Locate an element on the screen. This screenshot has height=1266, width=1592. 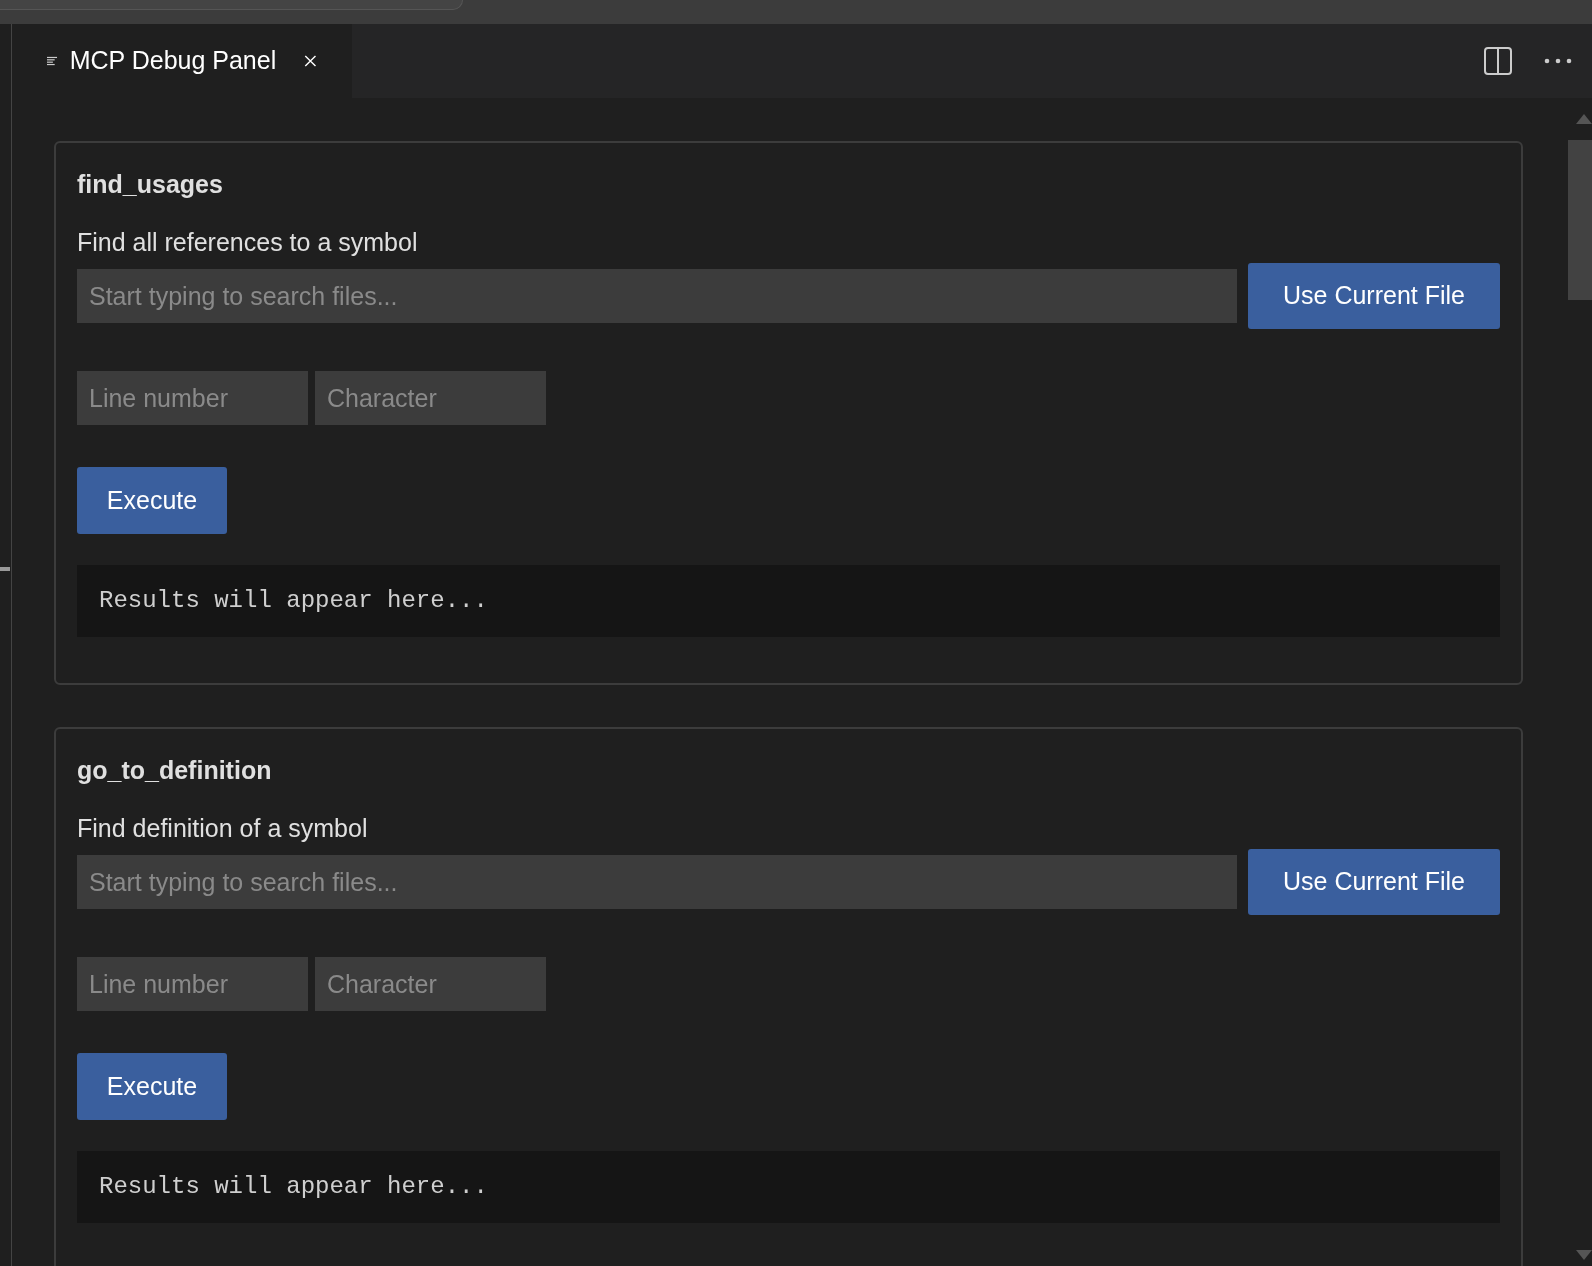
scrollbar-thumb is located at coordinates (1580, 220).